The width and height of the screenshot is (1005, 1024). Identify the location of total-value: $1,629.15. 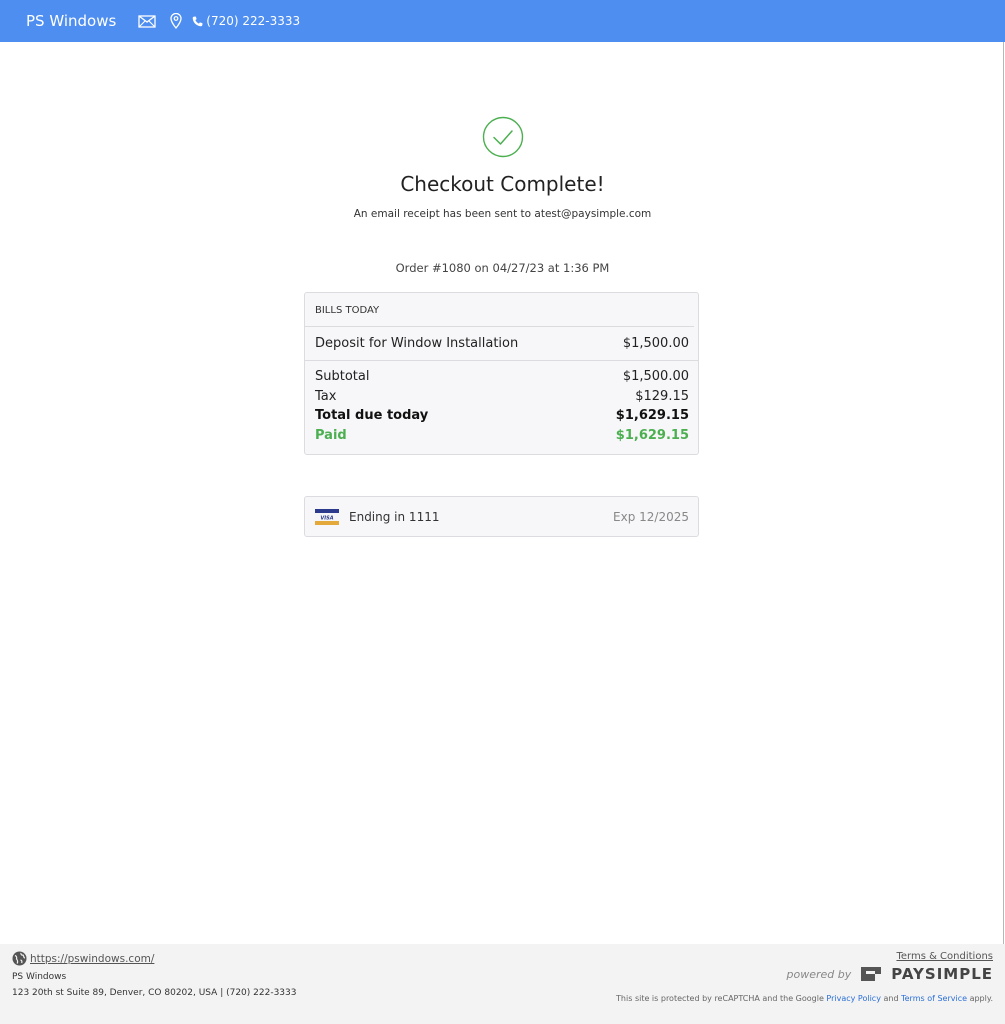
(652, 415).